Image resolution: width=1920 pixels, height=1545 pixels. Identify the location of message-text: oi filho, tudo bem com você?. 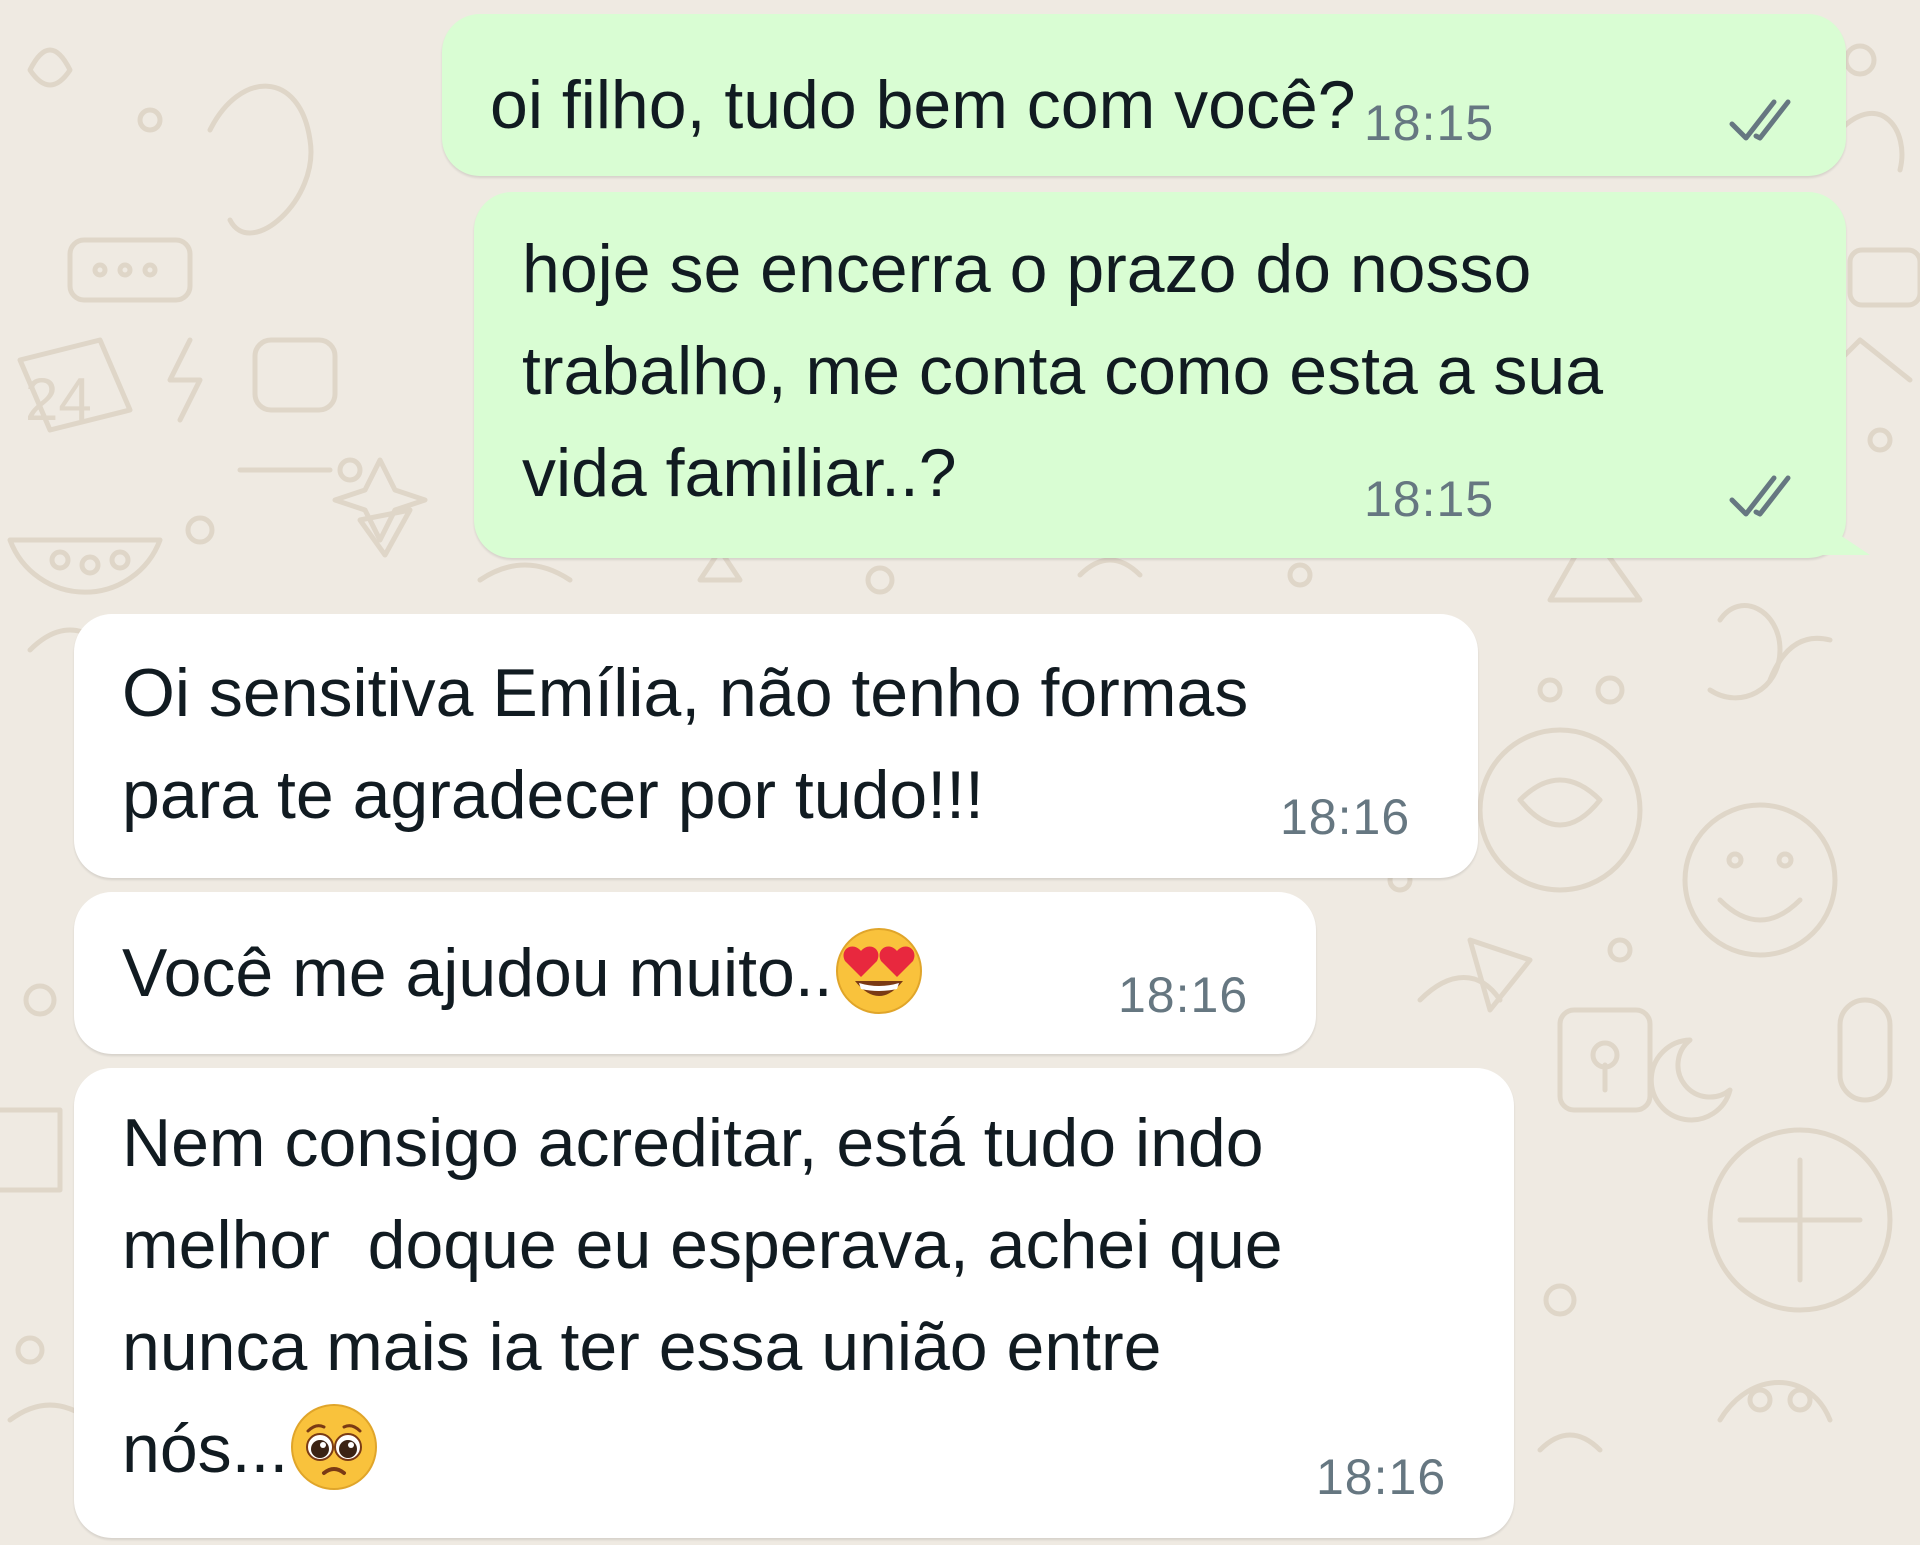
(923, 105).